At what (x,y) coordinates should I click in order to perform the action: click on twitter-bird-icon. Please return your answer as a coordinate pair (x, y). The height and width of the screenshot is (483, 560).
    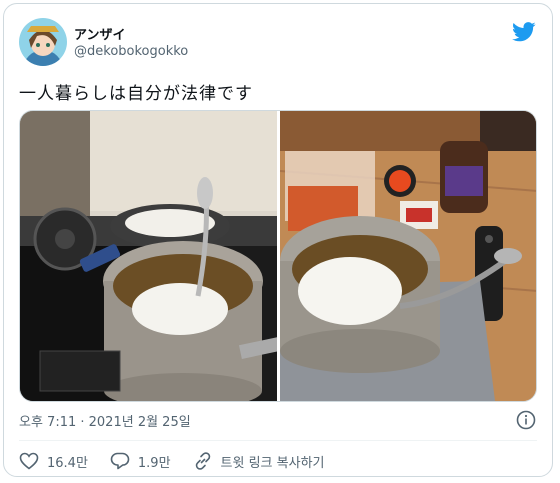
    Looking at the image, I should click on (524, 32).